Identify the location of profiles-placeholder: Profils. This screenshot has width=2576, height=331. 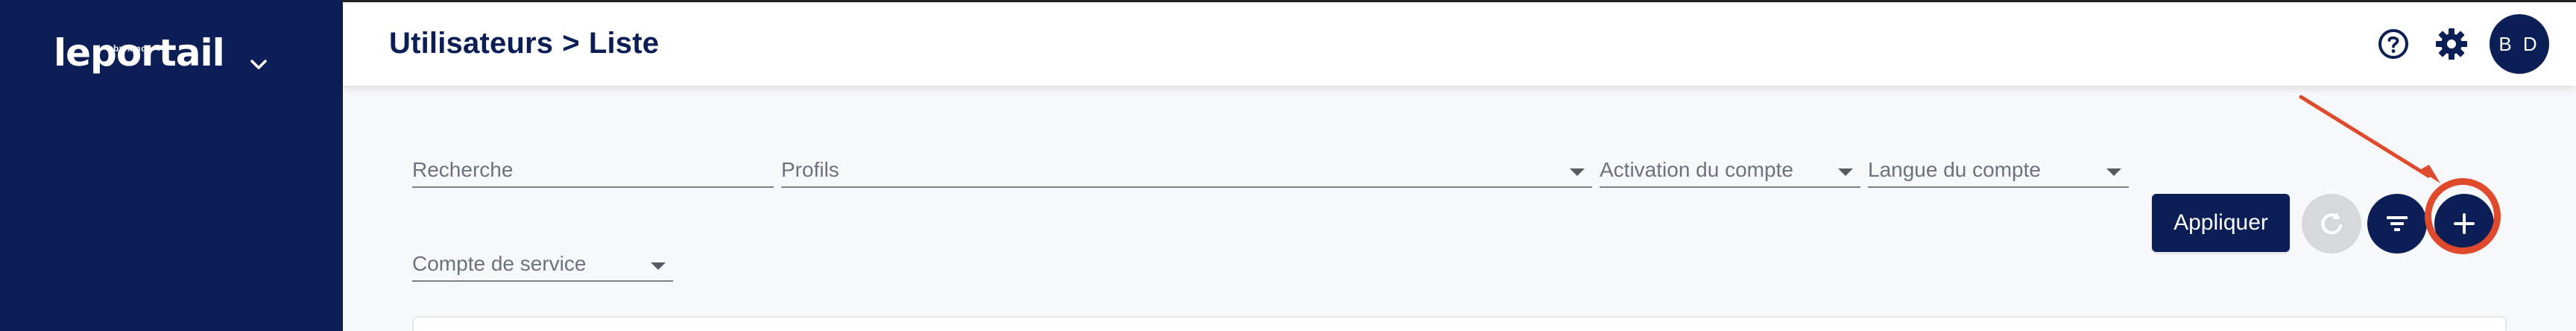
(810, 169).